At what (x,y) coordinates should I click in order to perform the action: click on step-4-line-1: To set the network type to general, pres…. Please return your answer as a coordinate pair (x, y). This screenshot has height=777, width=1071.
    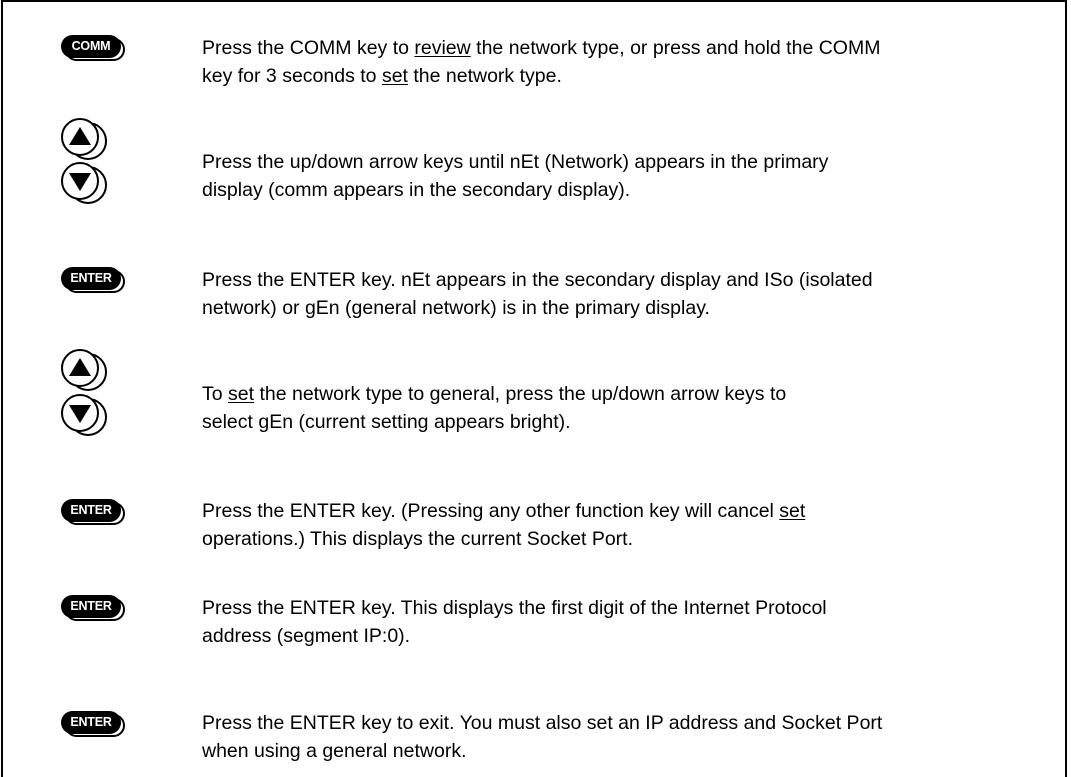
    Looking at the image, I should click on (494, 394).